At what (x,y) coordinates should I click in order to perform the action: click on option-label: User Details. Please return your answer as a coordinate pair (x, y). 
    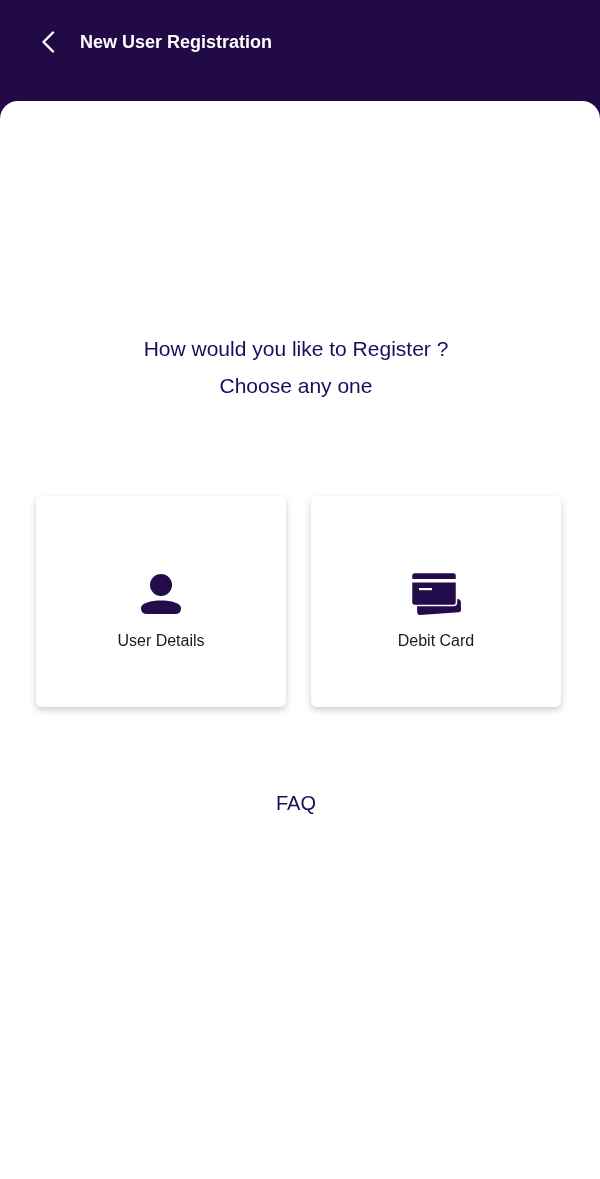
    Looking at the image, I should click on (161, 641).